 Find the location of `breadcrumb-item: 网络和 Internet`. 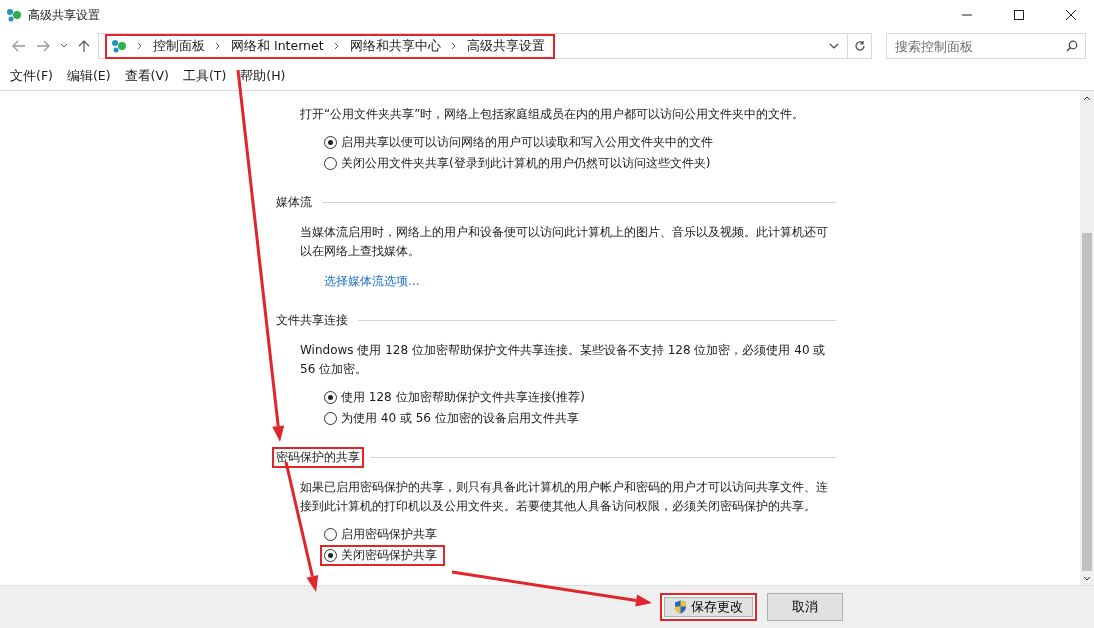

breadcrumb-item: 网络和 Internet is located at coordinates (277, 46).